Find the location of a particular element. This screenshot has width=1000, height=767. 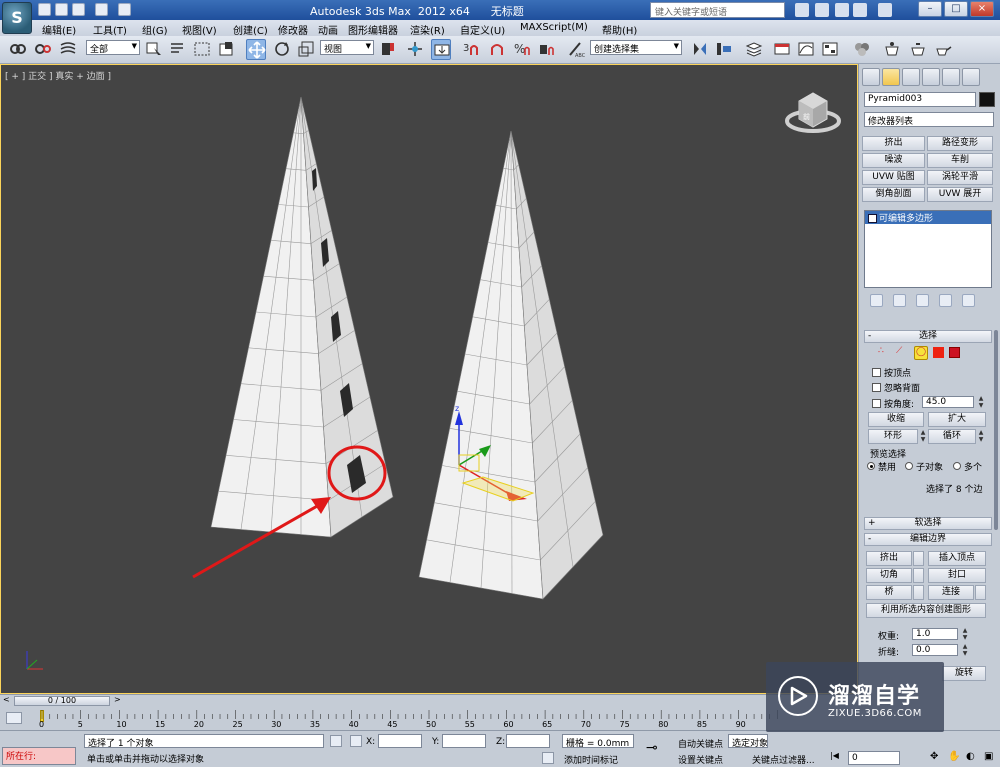

show-end-result-icon is located at coordinates (899, 300).